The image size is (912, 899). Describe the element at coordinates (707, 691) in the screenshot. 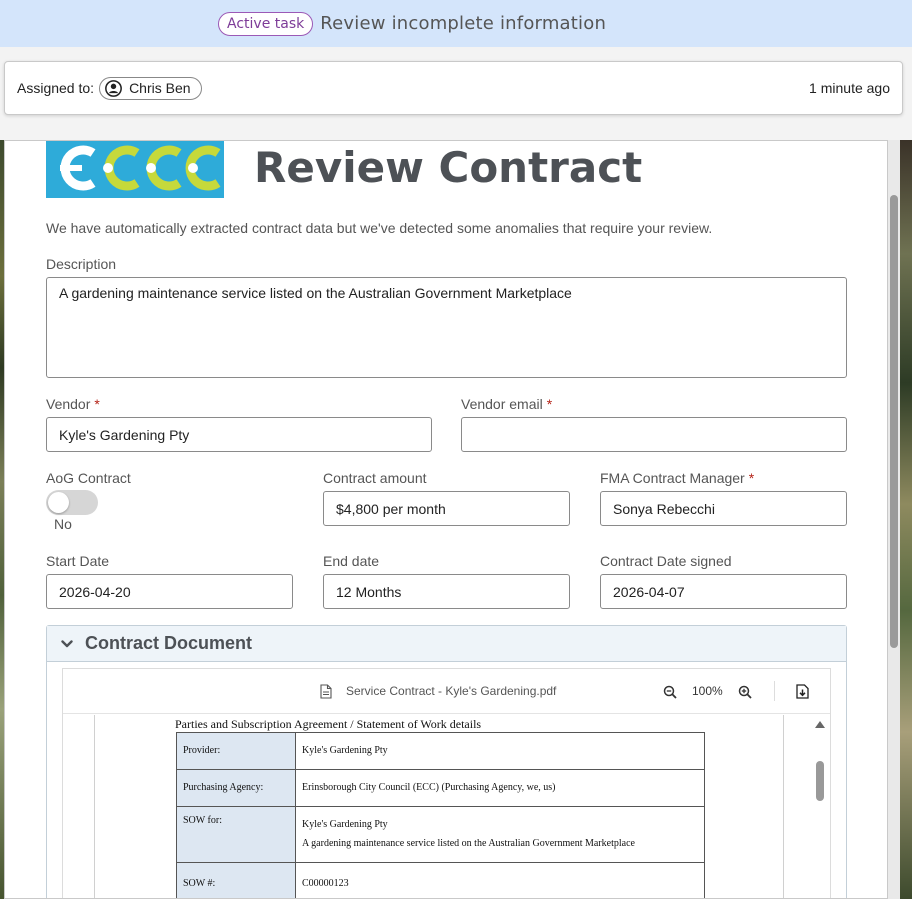

I see `zoom-level: 100%` at that location.